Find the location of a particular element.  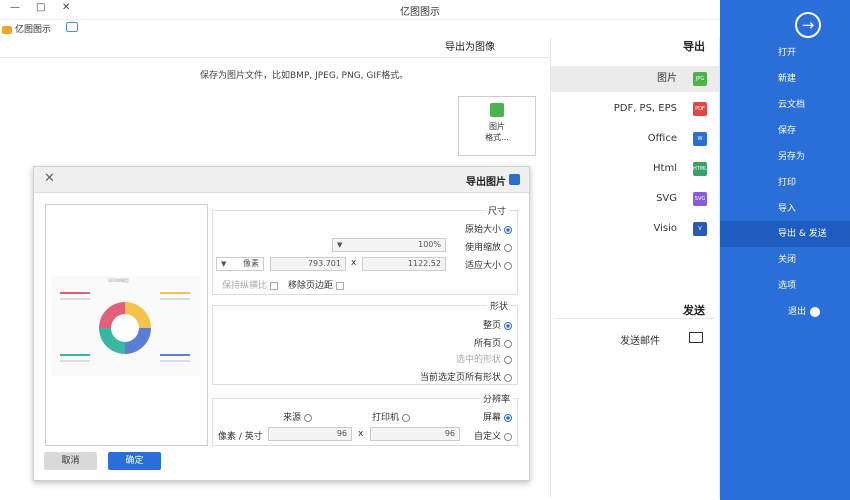

sidebar-item-options: 选项 is located at coordinates (785, 286).